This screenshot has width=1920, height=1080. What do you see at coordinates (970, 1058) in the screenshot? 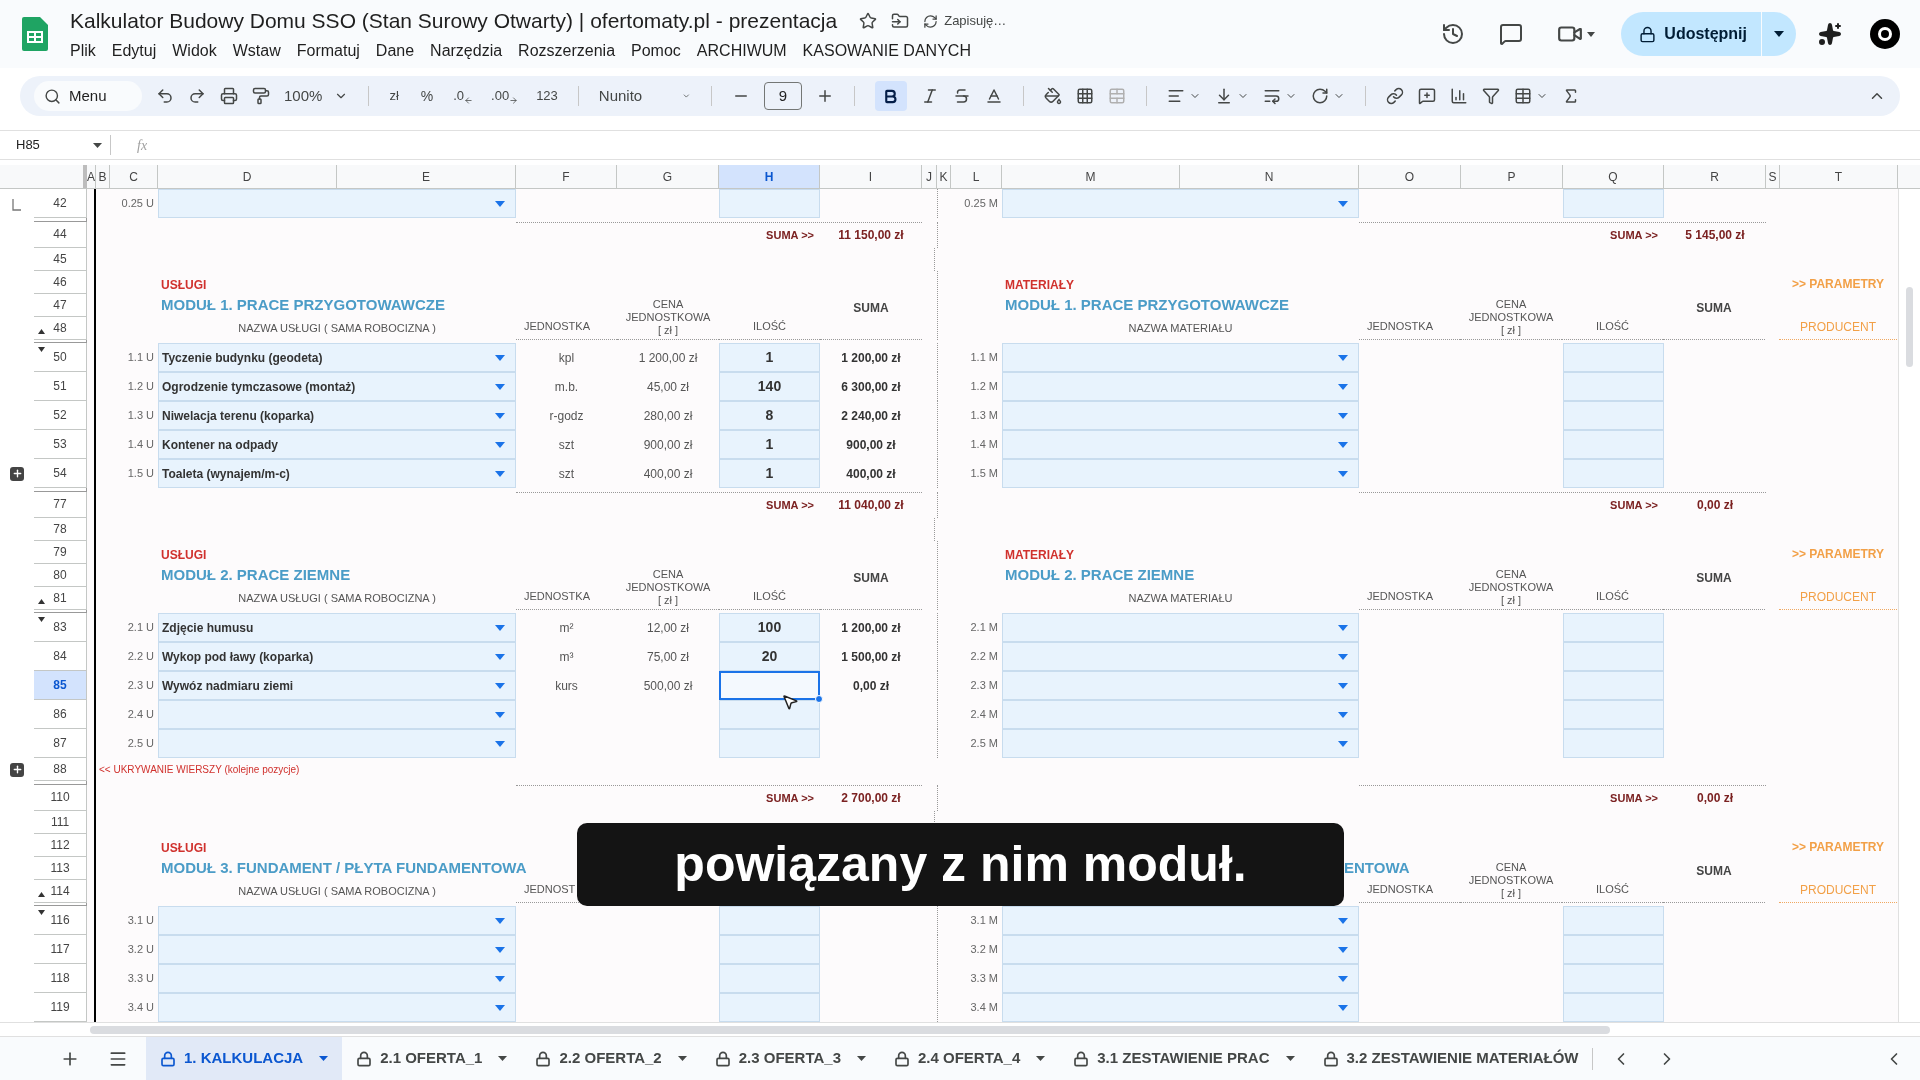
I see `sheet-tab: 2.4 OFERTA_4` at bounding box center [970, 1058].